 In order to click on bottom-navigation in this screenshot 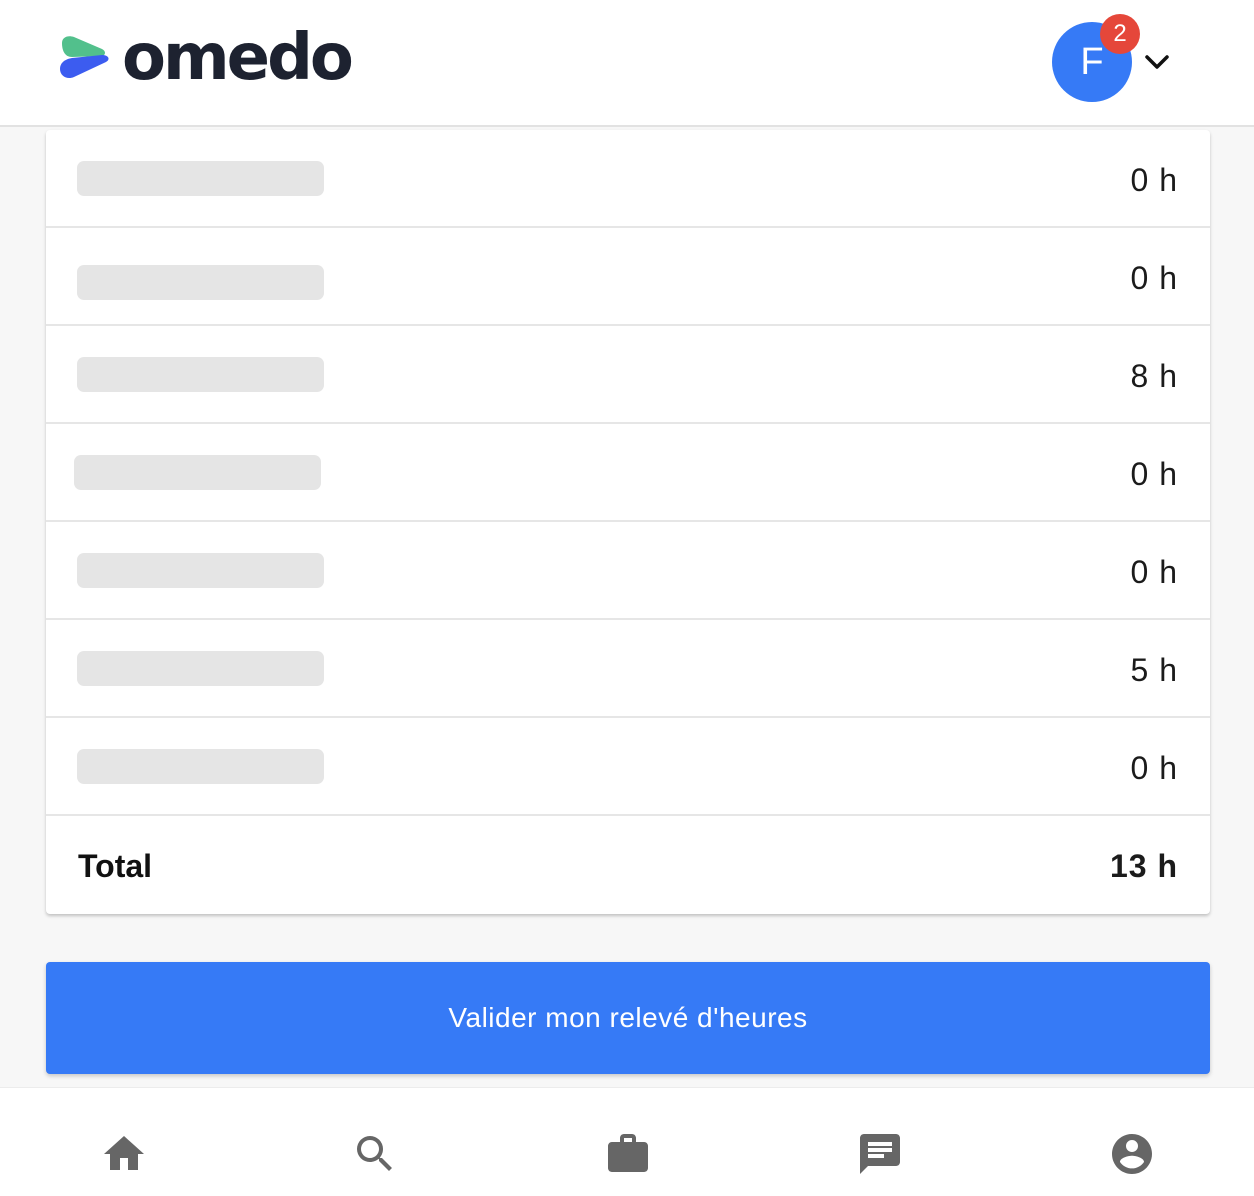, I will do `click(627, 1141)`.